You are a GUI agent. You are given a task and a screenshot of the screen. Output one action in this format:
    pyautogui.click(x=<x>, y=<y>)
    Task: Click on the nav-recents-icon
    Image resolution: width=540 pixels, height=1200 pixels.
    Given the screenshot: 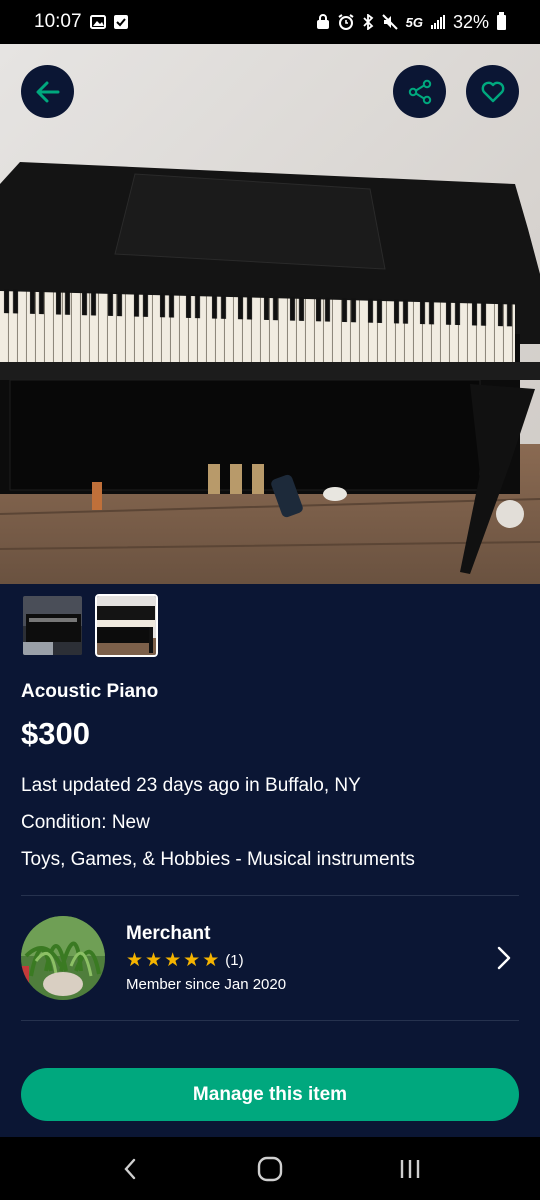 What is the action you would take?
    pyautogui.click(x=410, y=1168)
    